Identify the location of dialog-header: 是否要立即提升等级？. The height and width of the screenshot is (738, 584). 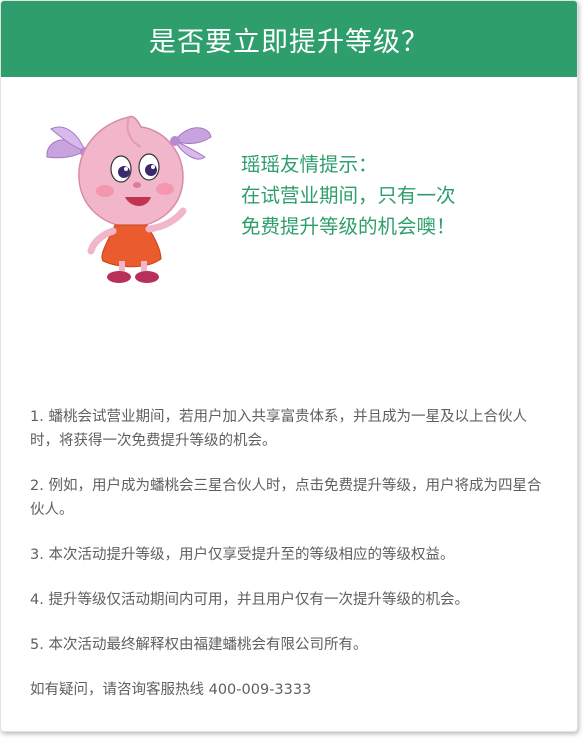
(289, 39).